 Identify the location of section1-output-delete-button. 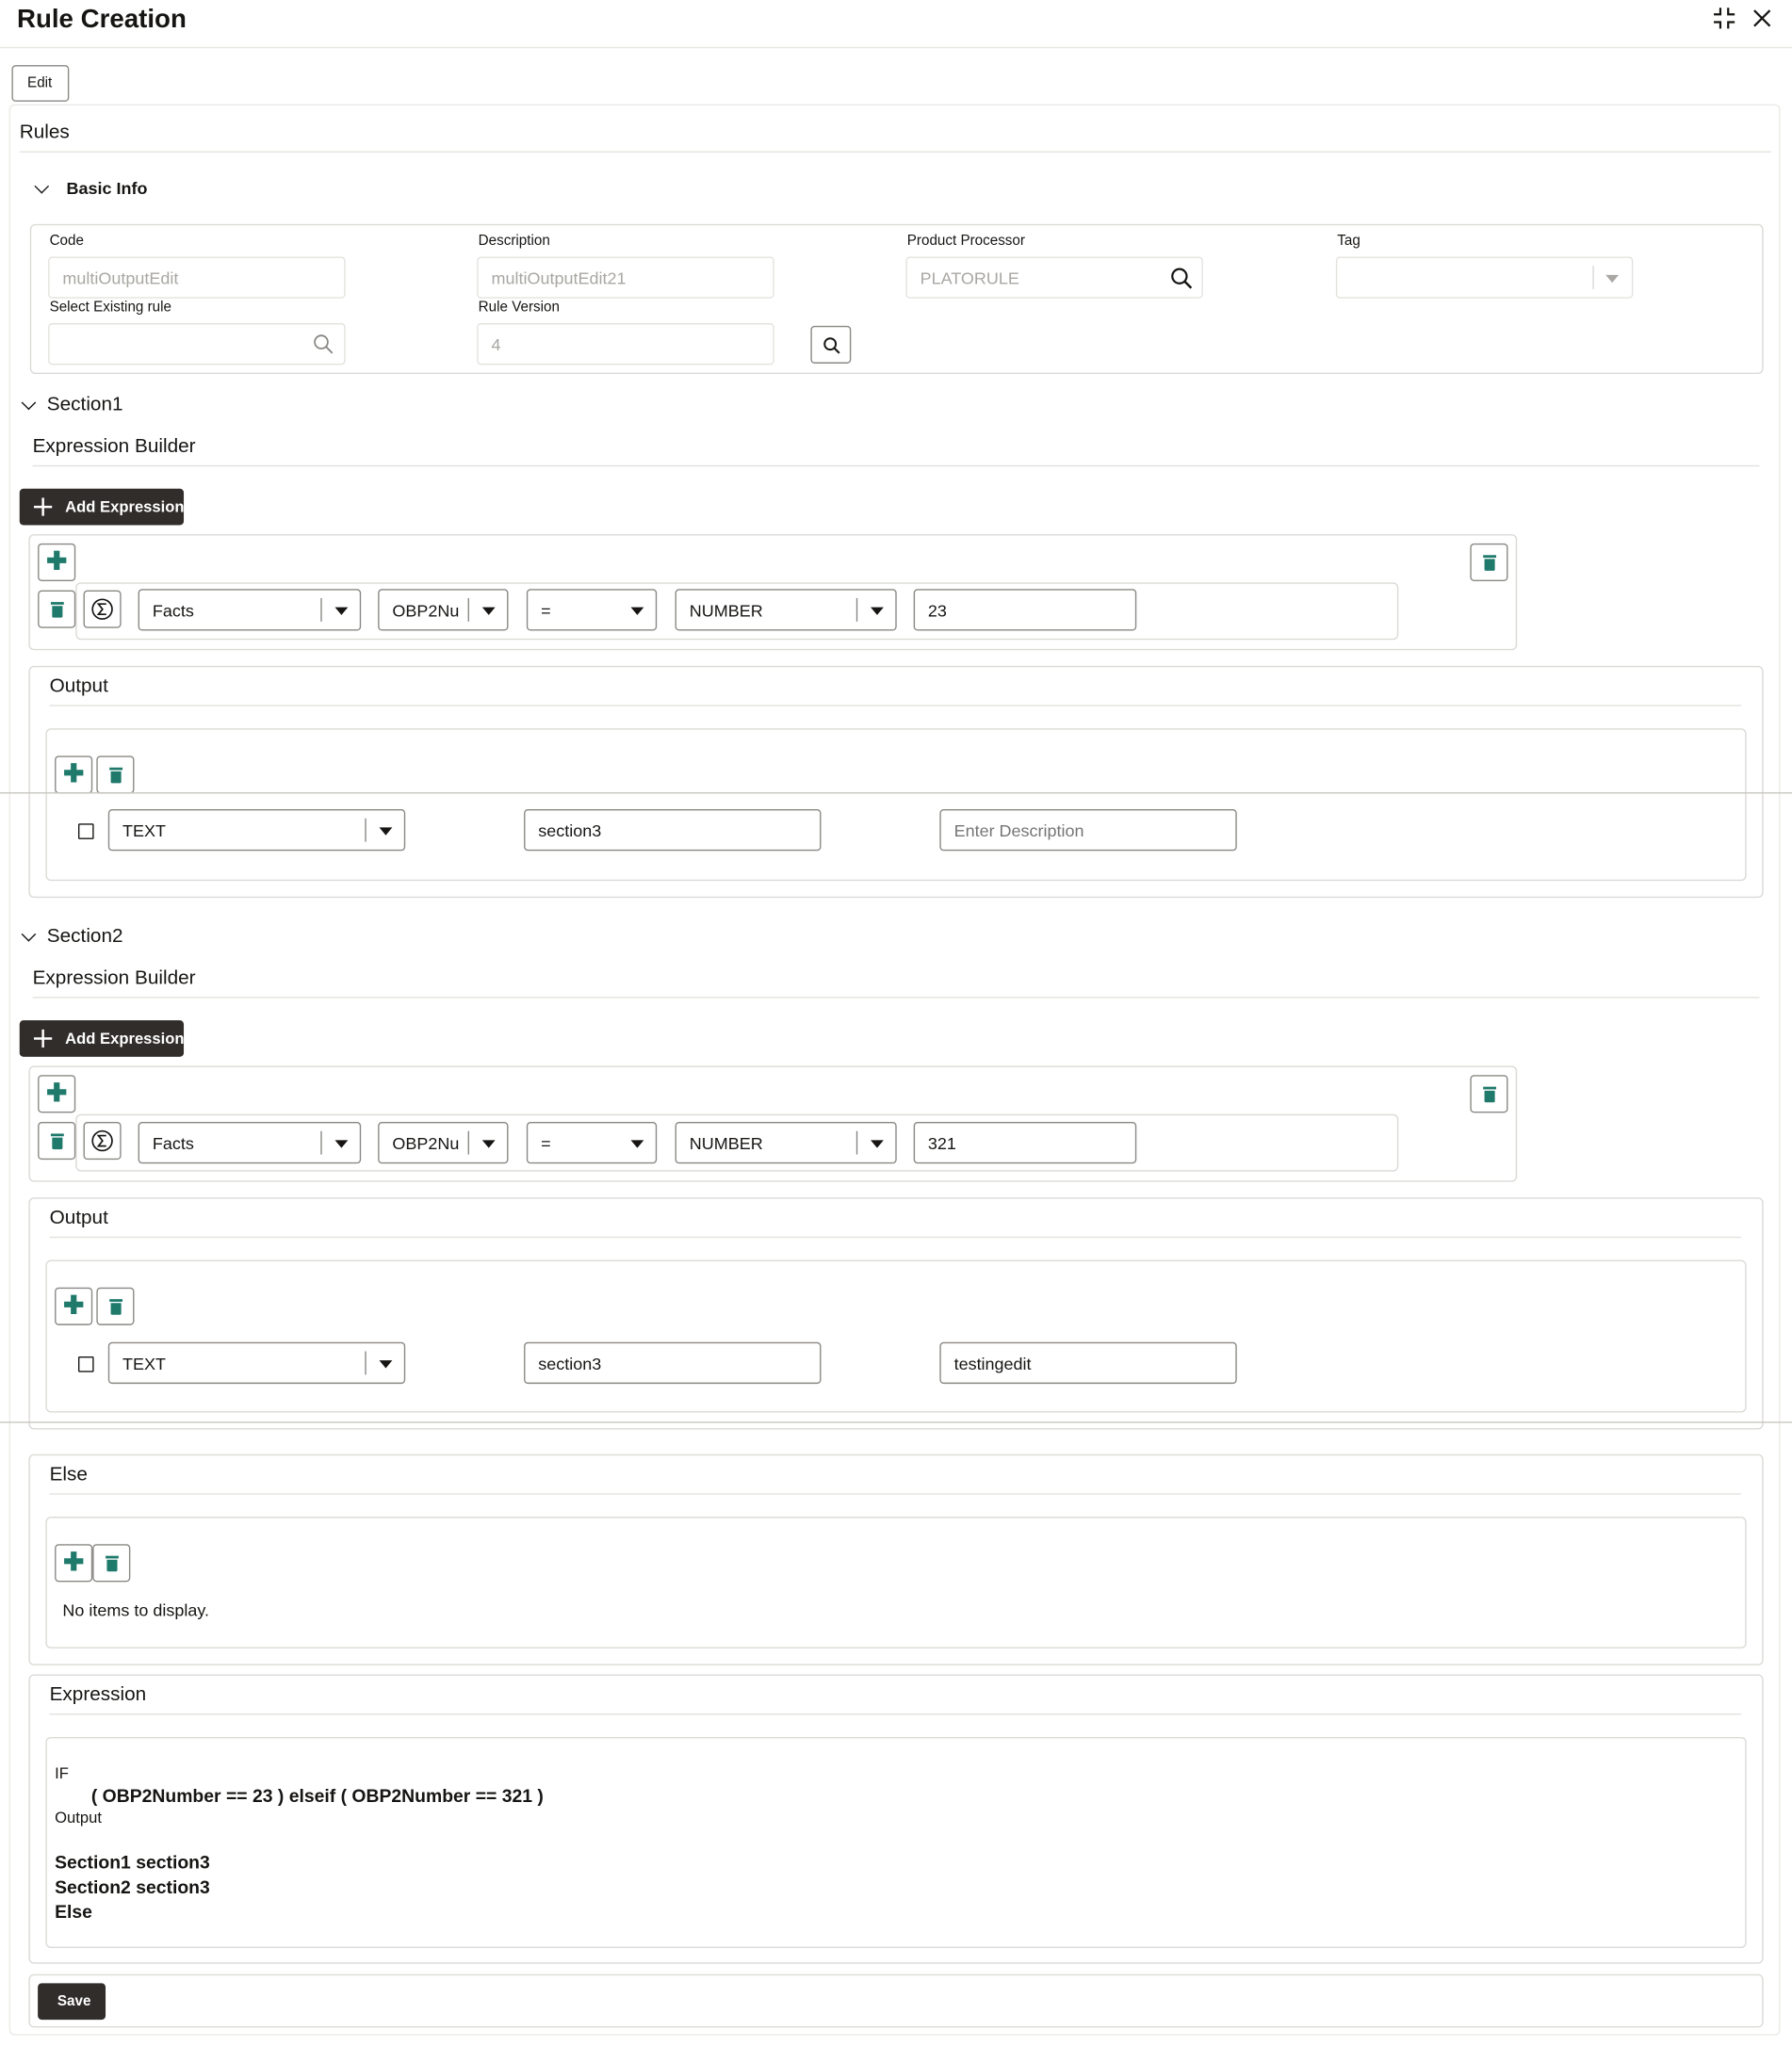
(115, 774).